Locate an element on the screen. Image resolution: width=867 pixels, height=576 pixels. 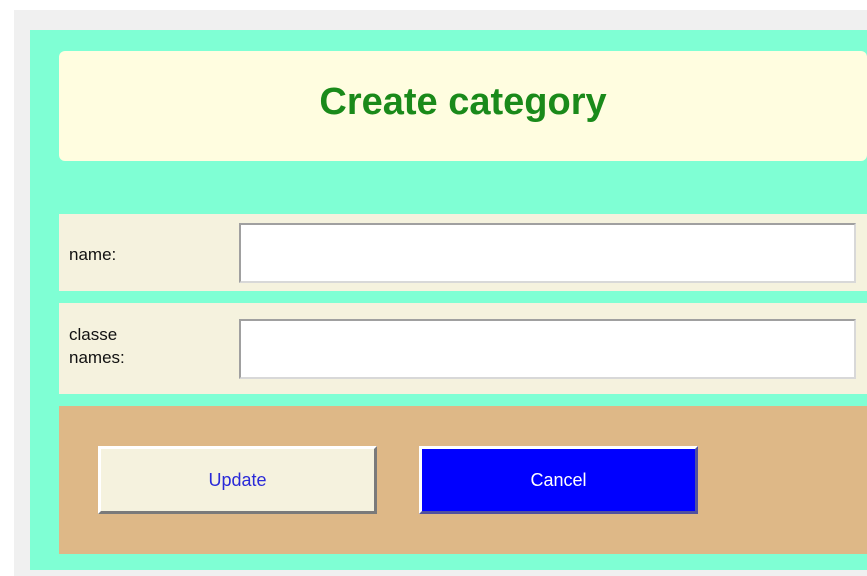
name-input is located at coordinates (547, 253).